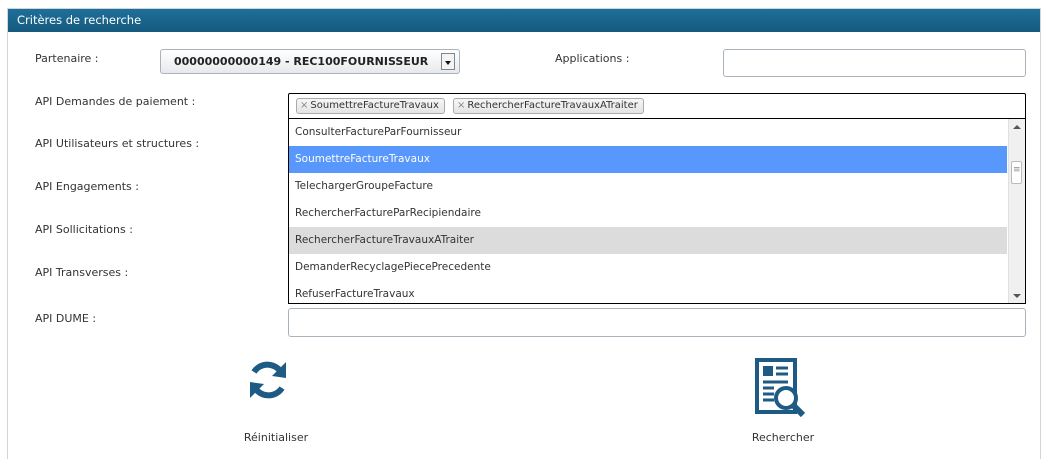  What do you see at coordinates (448, 61) in the screenshot?
I see `chevron-down-icon` at bounding box center [448, 61].